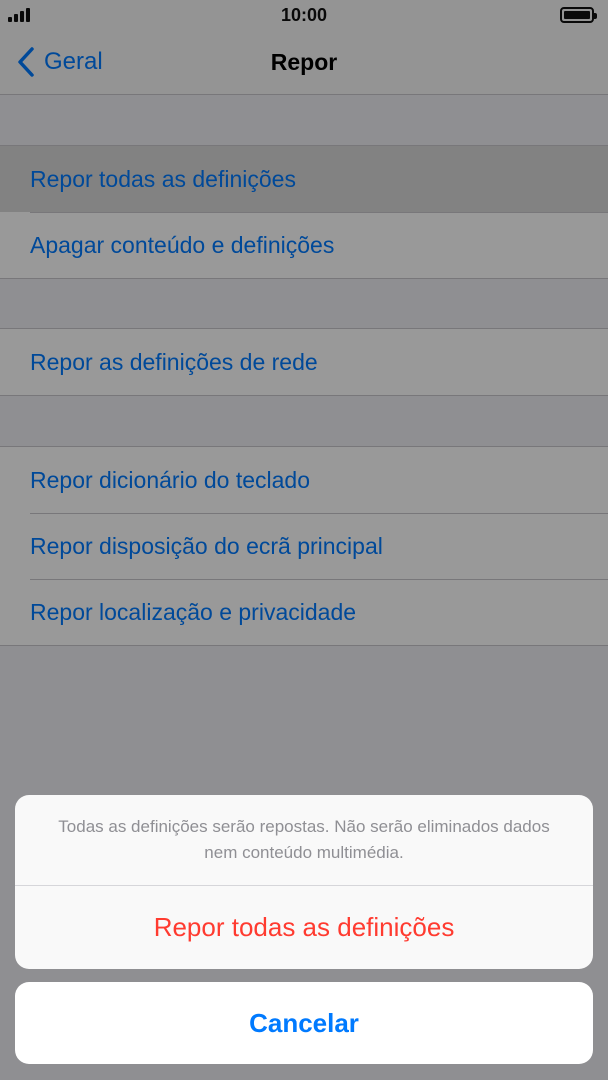  What do you see at coordinates (304, 1023) in the screenshot?
I see `cancel-button: Cancelar` at bounding box center [304, 1023].